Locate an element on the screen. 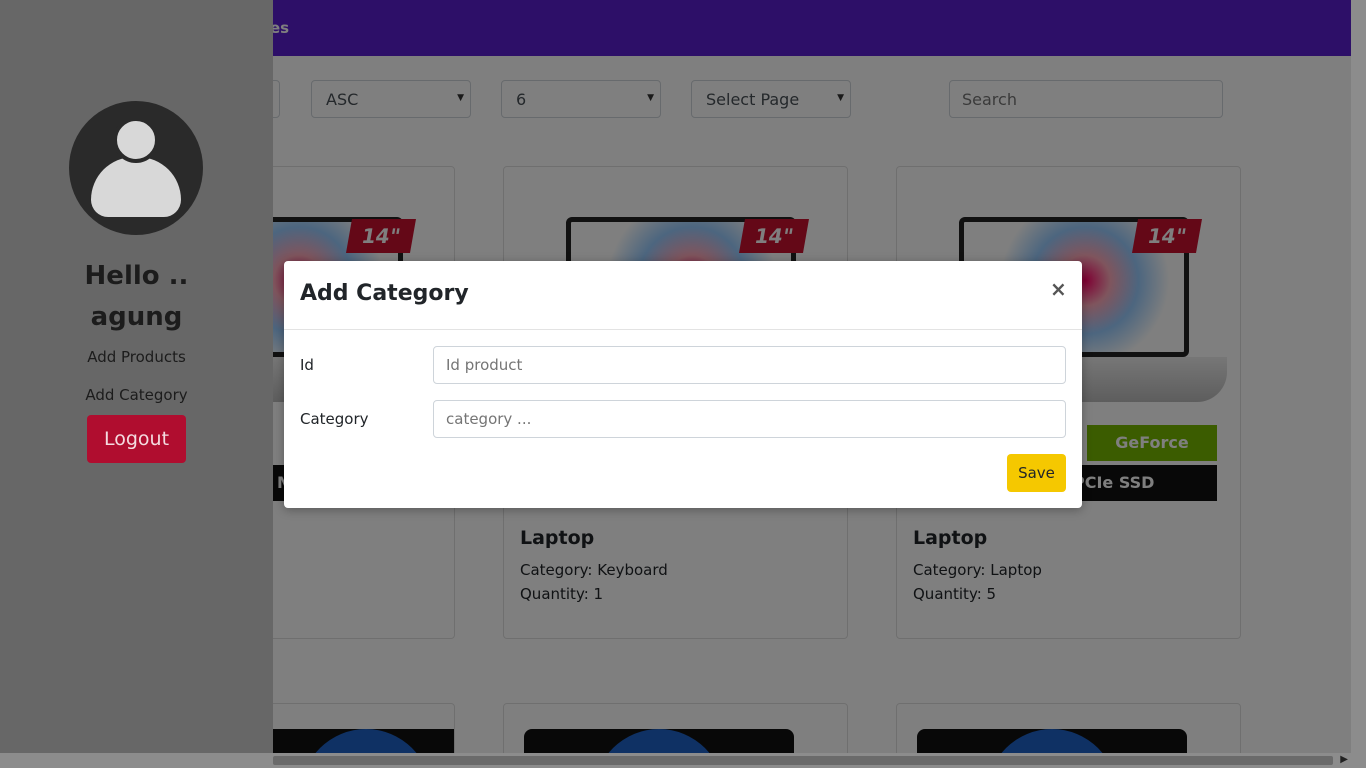 The width and height of the screenshot is (1366, 768). vertical-scrollbar is located at coordinates (1358, 376).